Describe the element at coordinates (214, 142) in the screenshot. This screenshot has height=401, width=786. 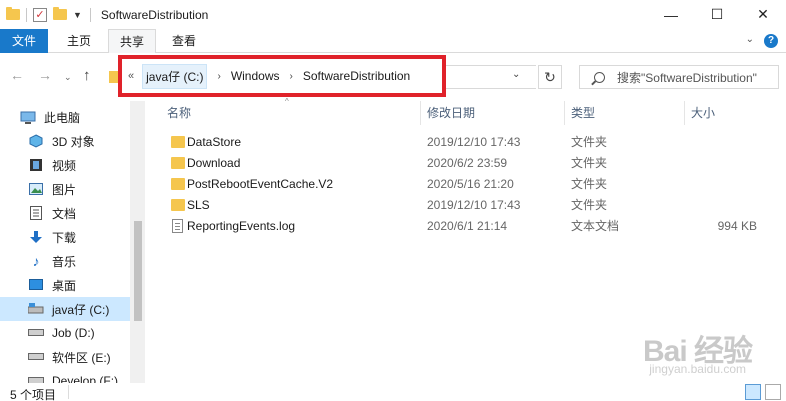
I see `file-name: DataStore` at that location.